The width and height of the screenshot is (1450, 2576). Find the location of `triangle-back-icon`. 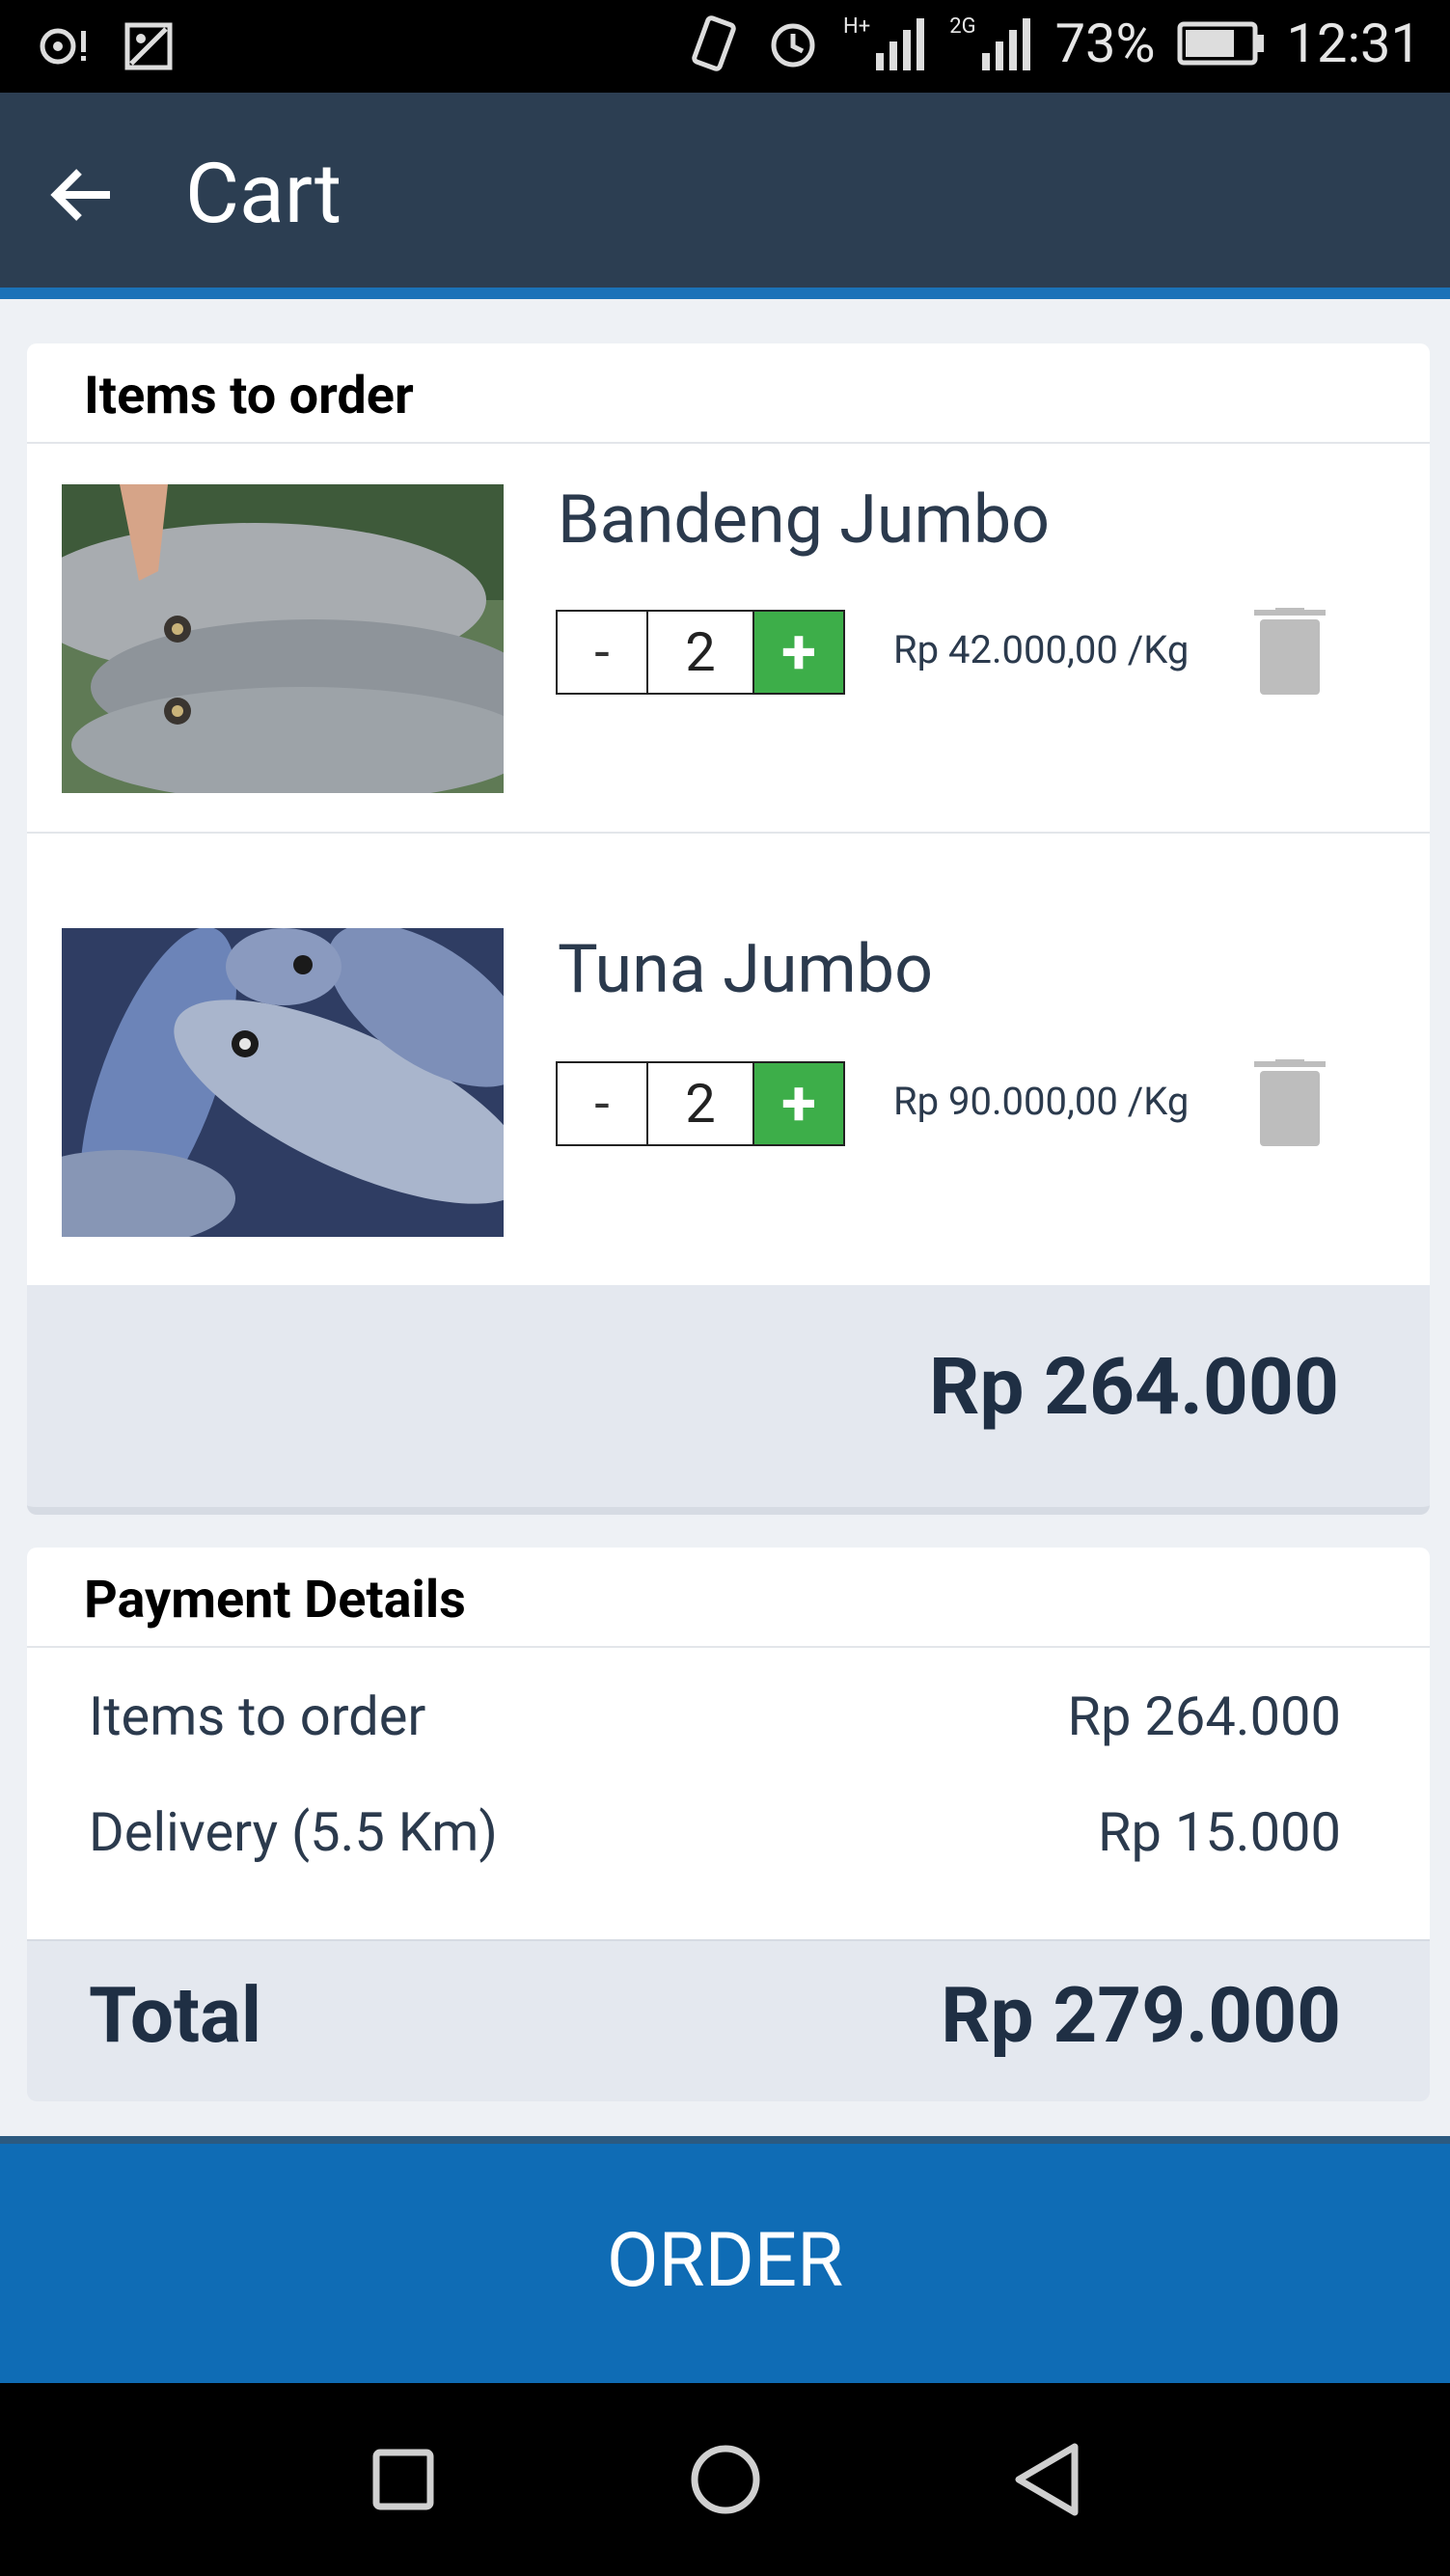

triangle-back-icon is located at coordinates (1047, 2479).